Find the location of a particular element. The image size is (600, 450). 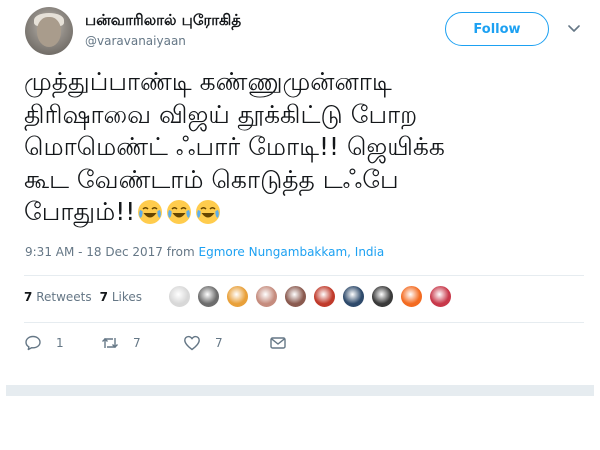

tweet-line: போதும்!! is located at coordinates (80, 211).